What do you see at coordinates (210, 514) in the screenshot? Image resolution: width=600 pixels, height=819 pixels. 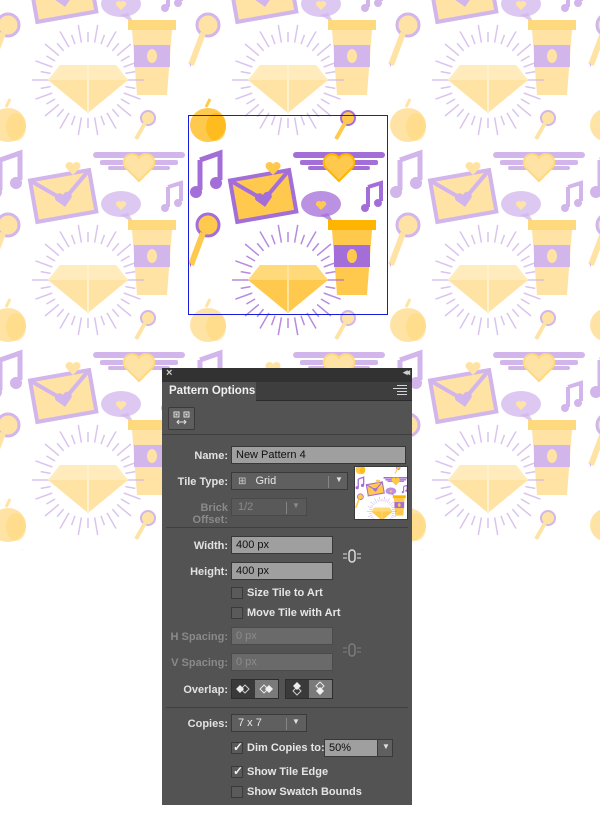 I see `brick-offset-label: Brick Offset:` at bounding box center [210, 514].